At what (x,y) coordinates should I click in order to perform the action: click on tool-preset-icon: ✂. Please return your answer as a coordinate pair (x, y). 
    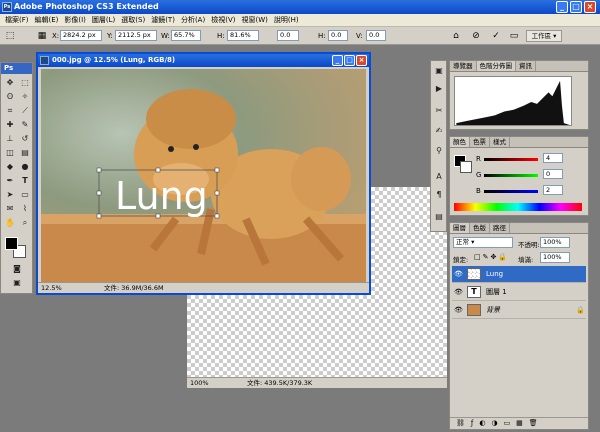
    Looking at the image, I should click on (439, 111).